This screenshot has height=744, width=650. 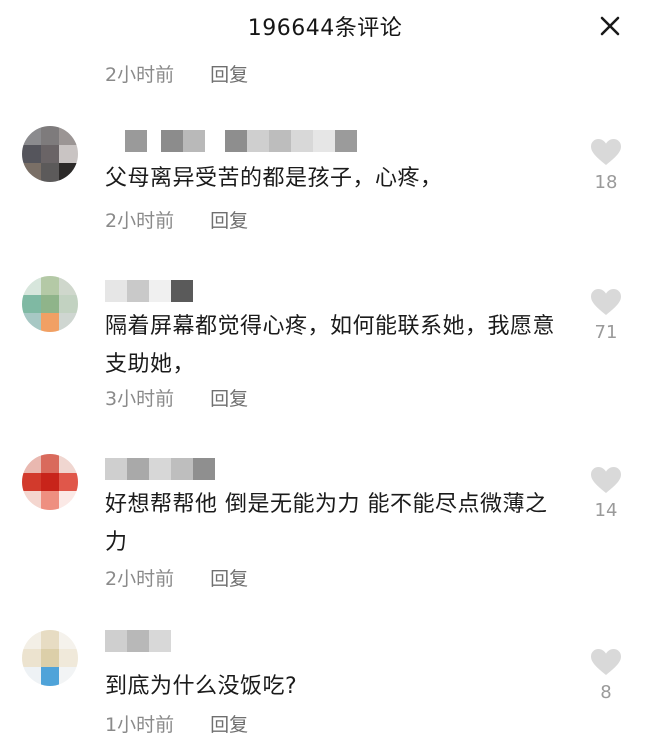 I want to click on like-count: 8, so click(x=606, y=692).